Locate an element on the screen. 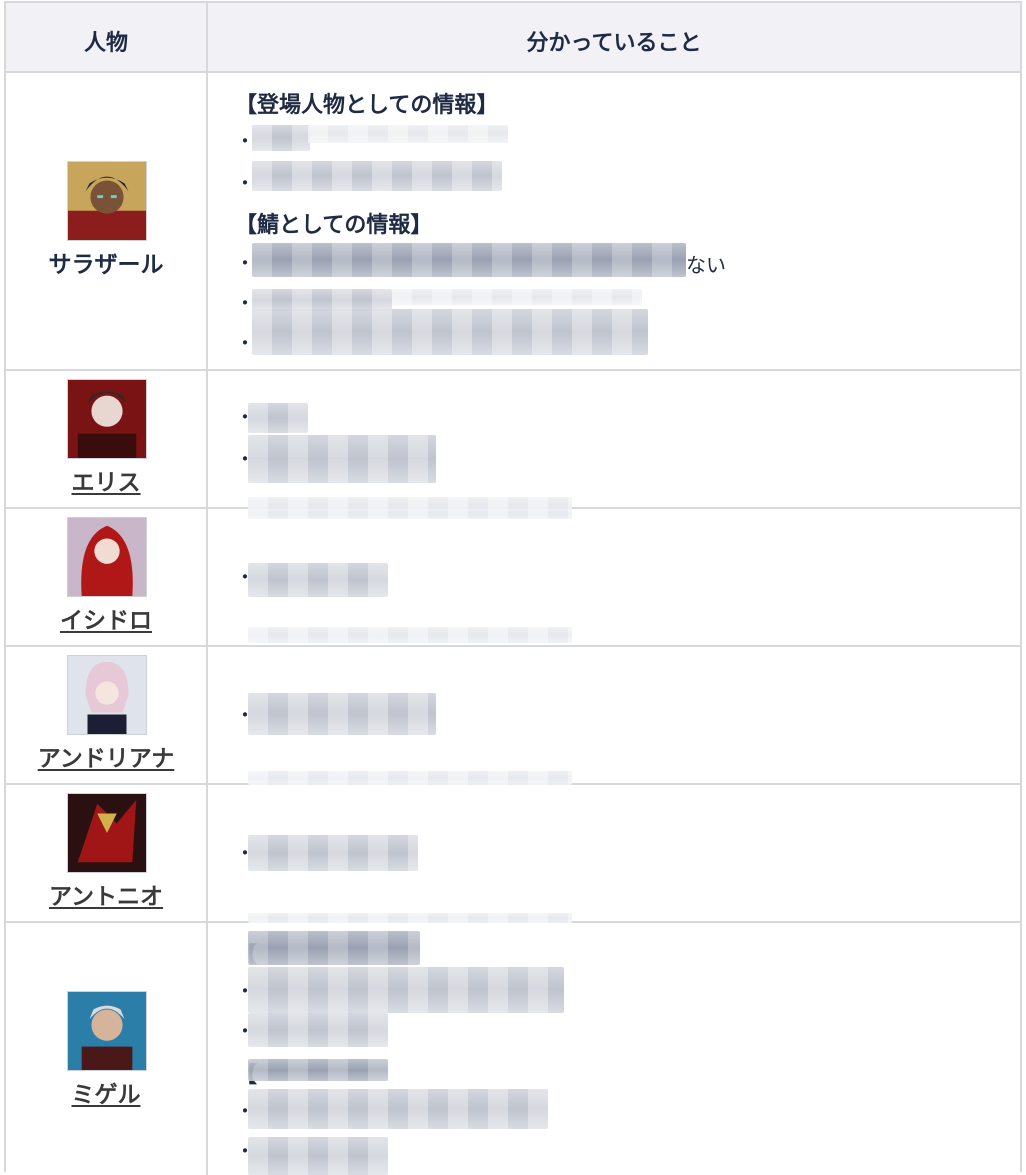 Image resolution: width=1026 pixels, height=1175 pixels. header-cell-person: 人物 is located at coordinates (107, 37).